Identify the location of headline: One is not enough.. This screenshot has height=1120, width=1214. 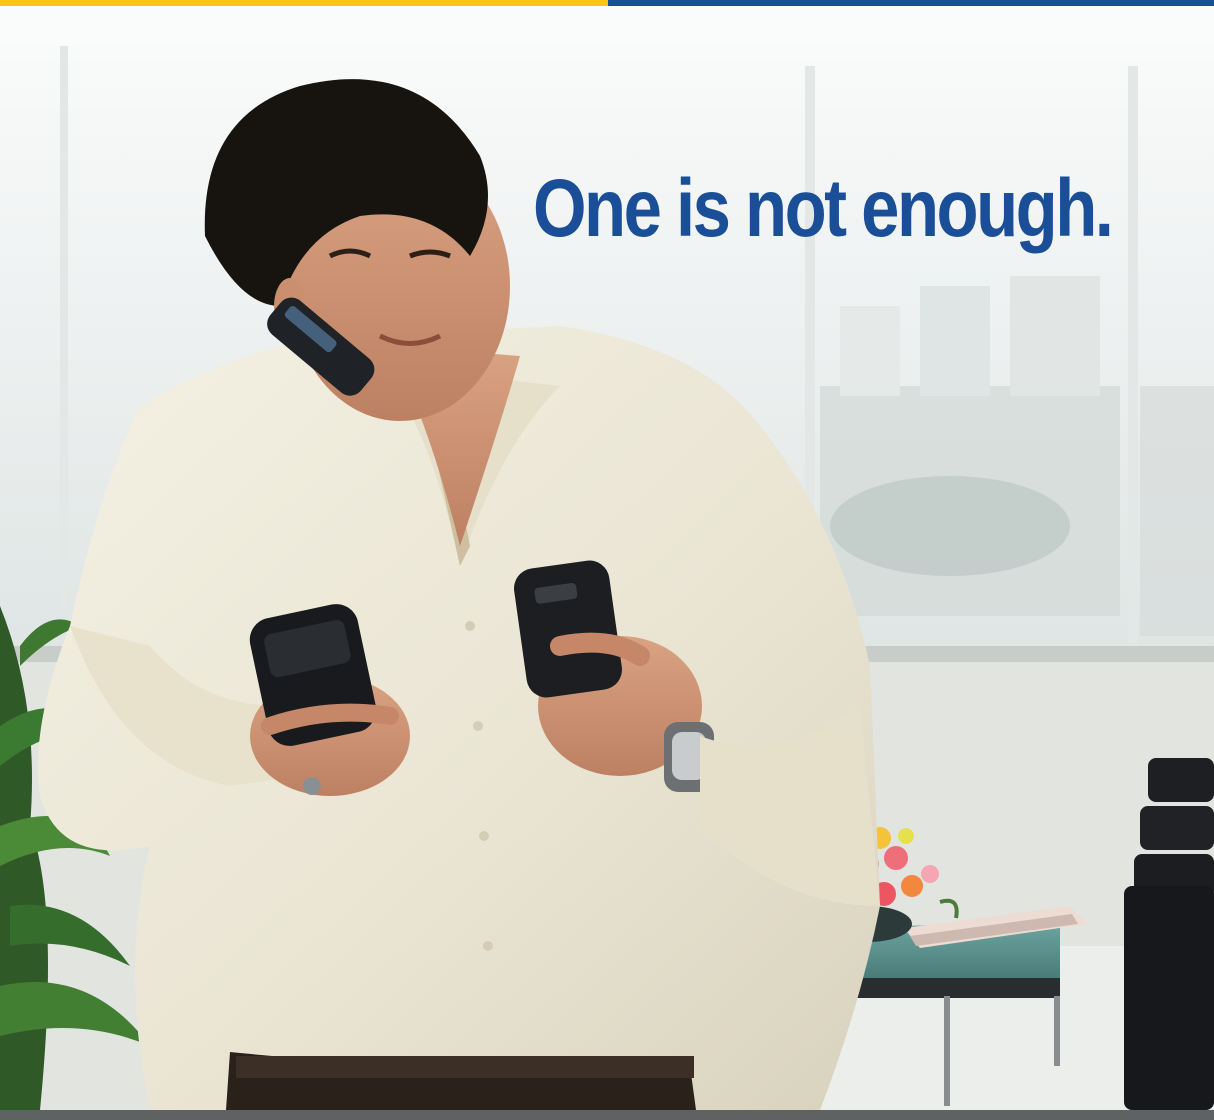
(823, 208).